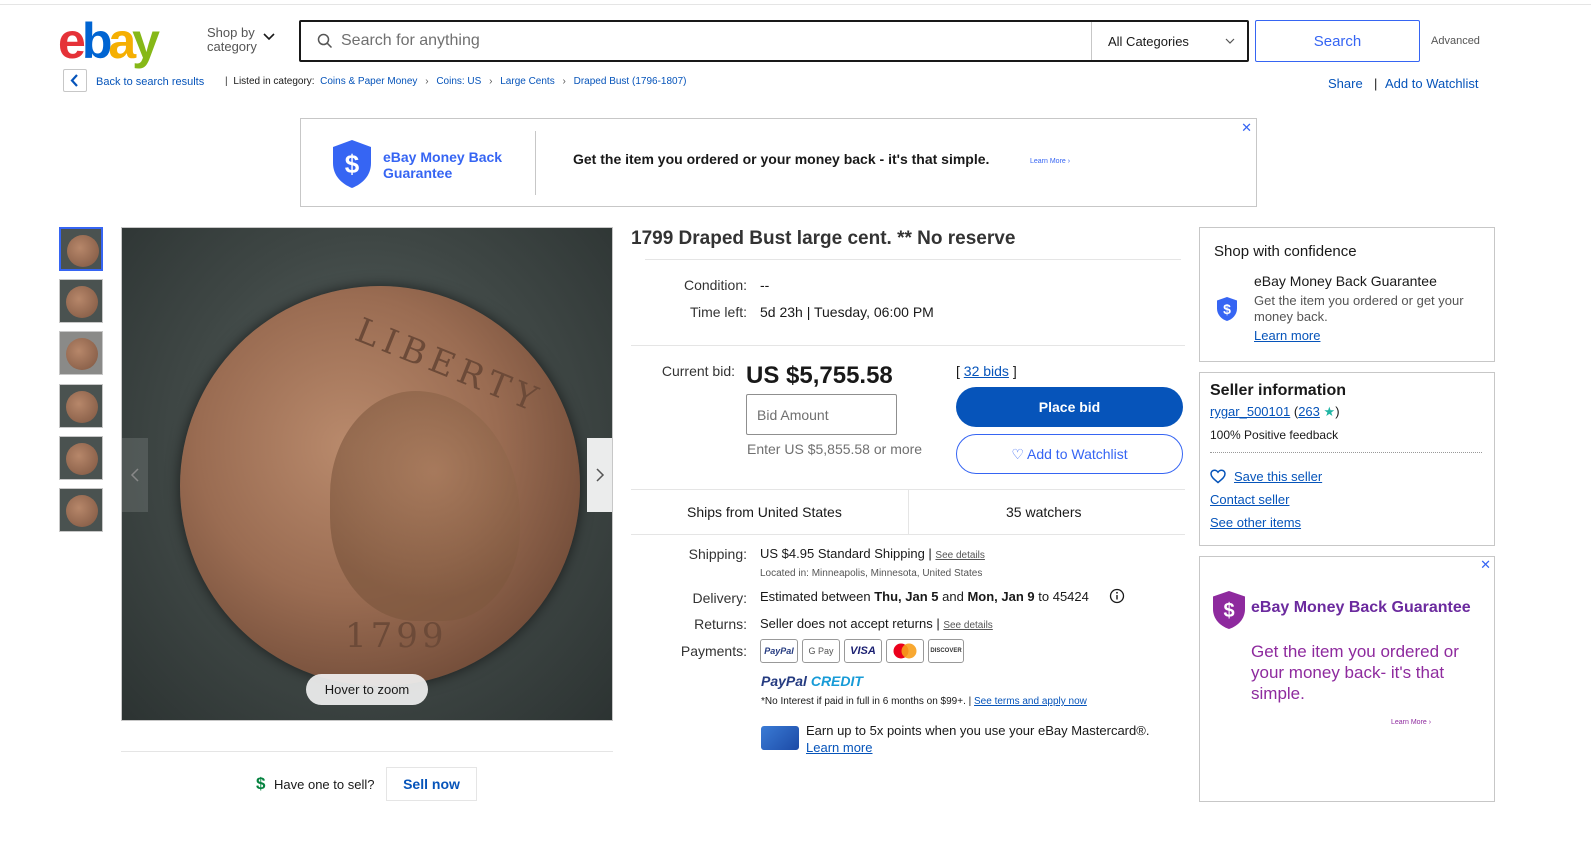 Image resolution: width=1591 pixels, height=858 pixels. What do you see at coordinates (1287, 335) in the screenshot?
I see `learn-more-link: Learn more` at bounding box center [1287, 335].